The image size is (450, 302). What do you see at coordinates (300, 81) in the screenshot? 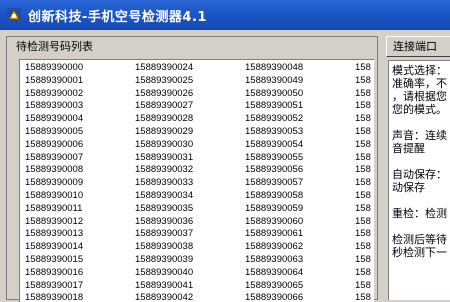
I see `list-item: 15889390049` at bounding box center [300, 81].